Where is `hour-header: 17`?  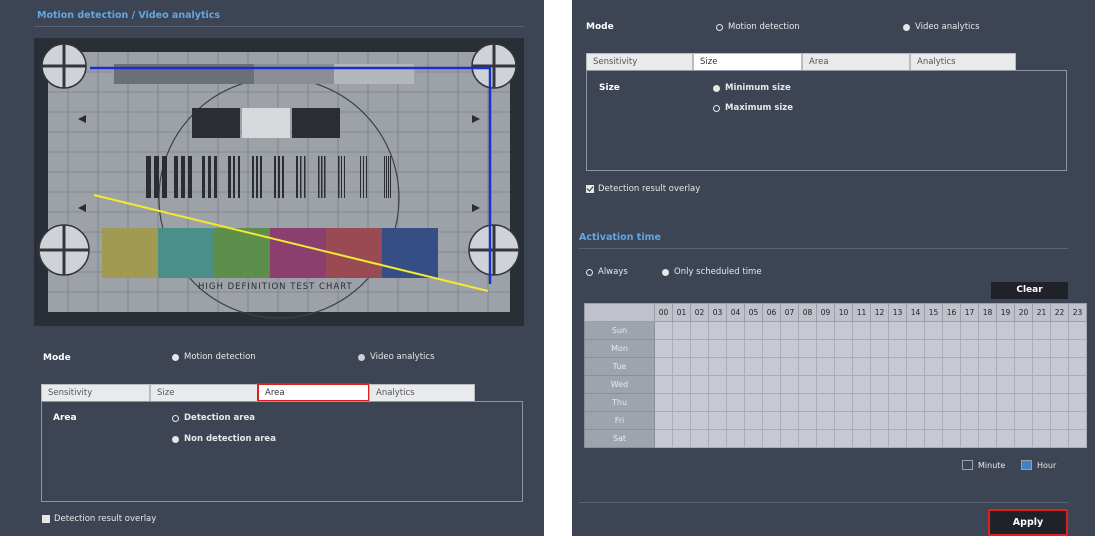
hour-header: 17 is located at coordinates (969, 312).